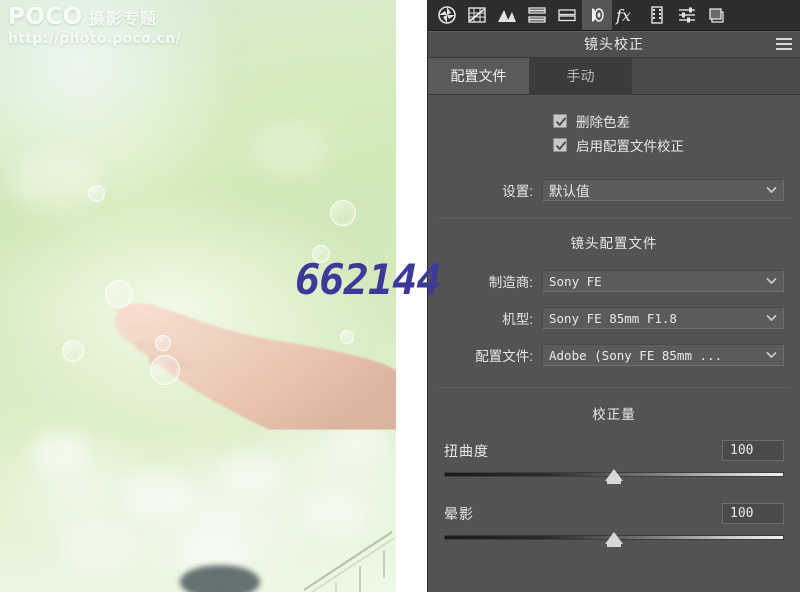 This screenshot has height=592, width=800. What do you see at coordinates (517, 319) in the screenshot?
I see `model-label: 机型:` at bounding box center [517, 319].